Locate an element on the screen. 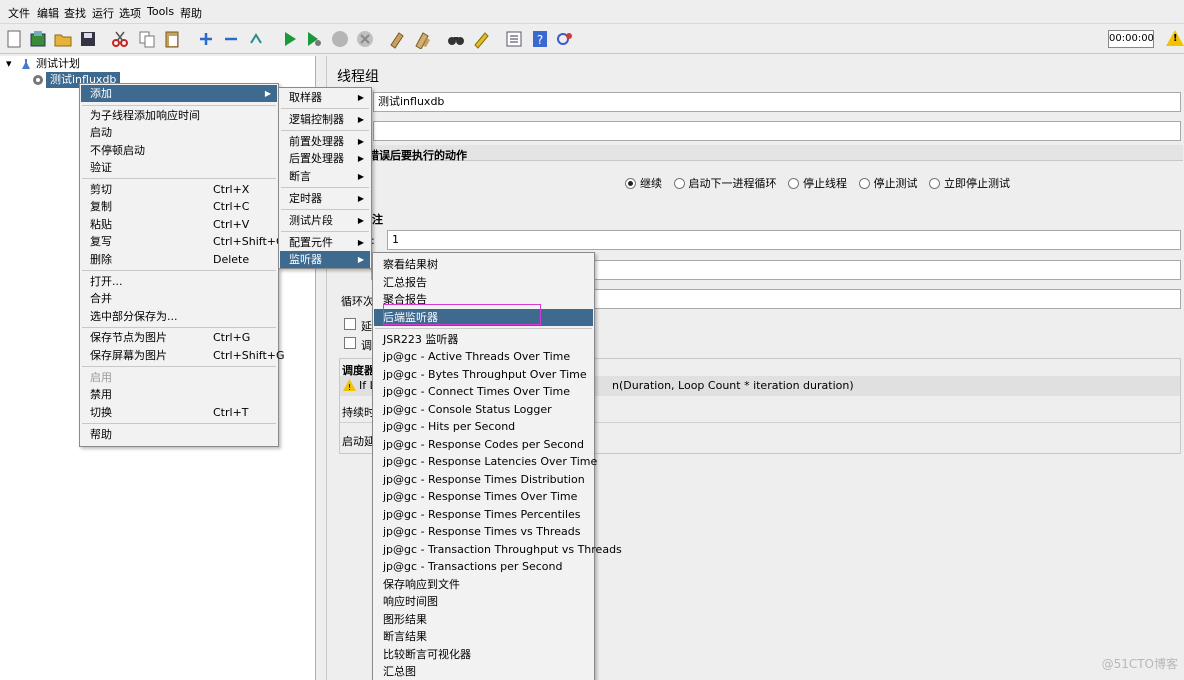 The width and height of the screenshot is (1184, 680). radio-continue-dot is located at coordinates (630, 183).